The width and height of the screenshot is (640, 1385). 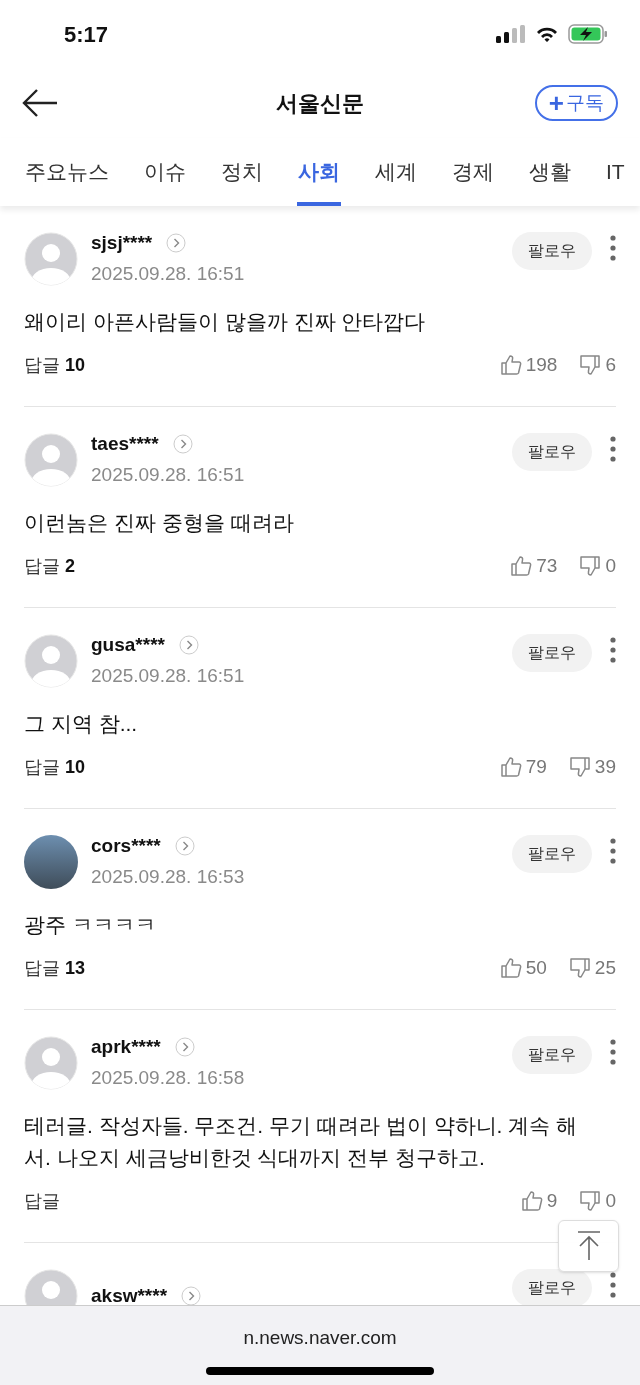 I want to click on avatar-photo-placeholder, so click(x=51, y=862).